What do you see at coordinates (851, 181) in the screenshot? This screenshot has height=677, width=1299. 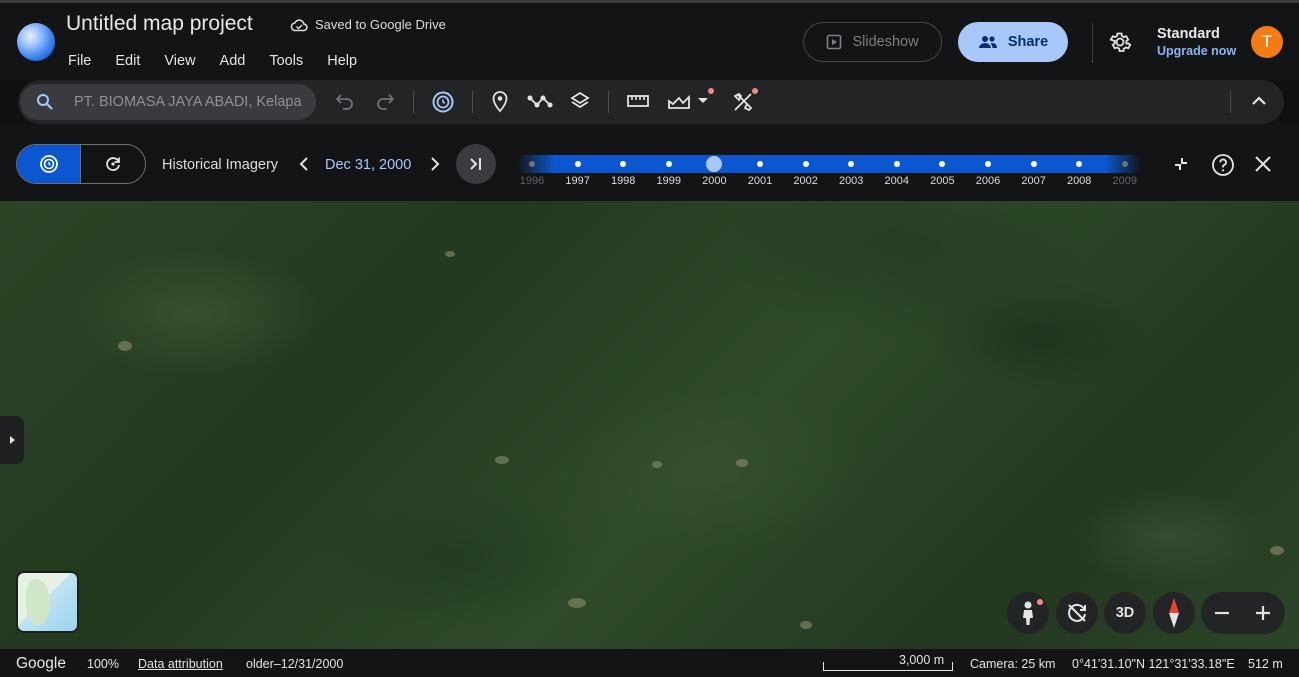 I see `timeline-year-label: 2003` at bounding box center [851, 181].